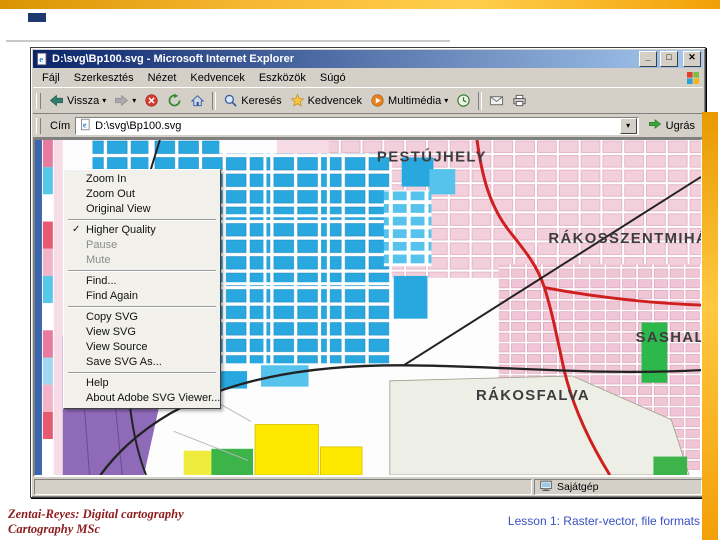 The width and height of the screenshot is (720, 540). I want to click on map-label-rakosfalva: RÁKOSFALVA, so click(533, 395).